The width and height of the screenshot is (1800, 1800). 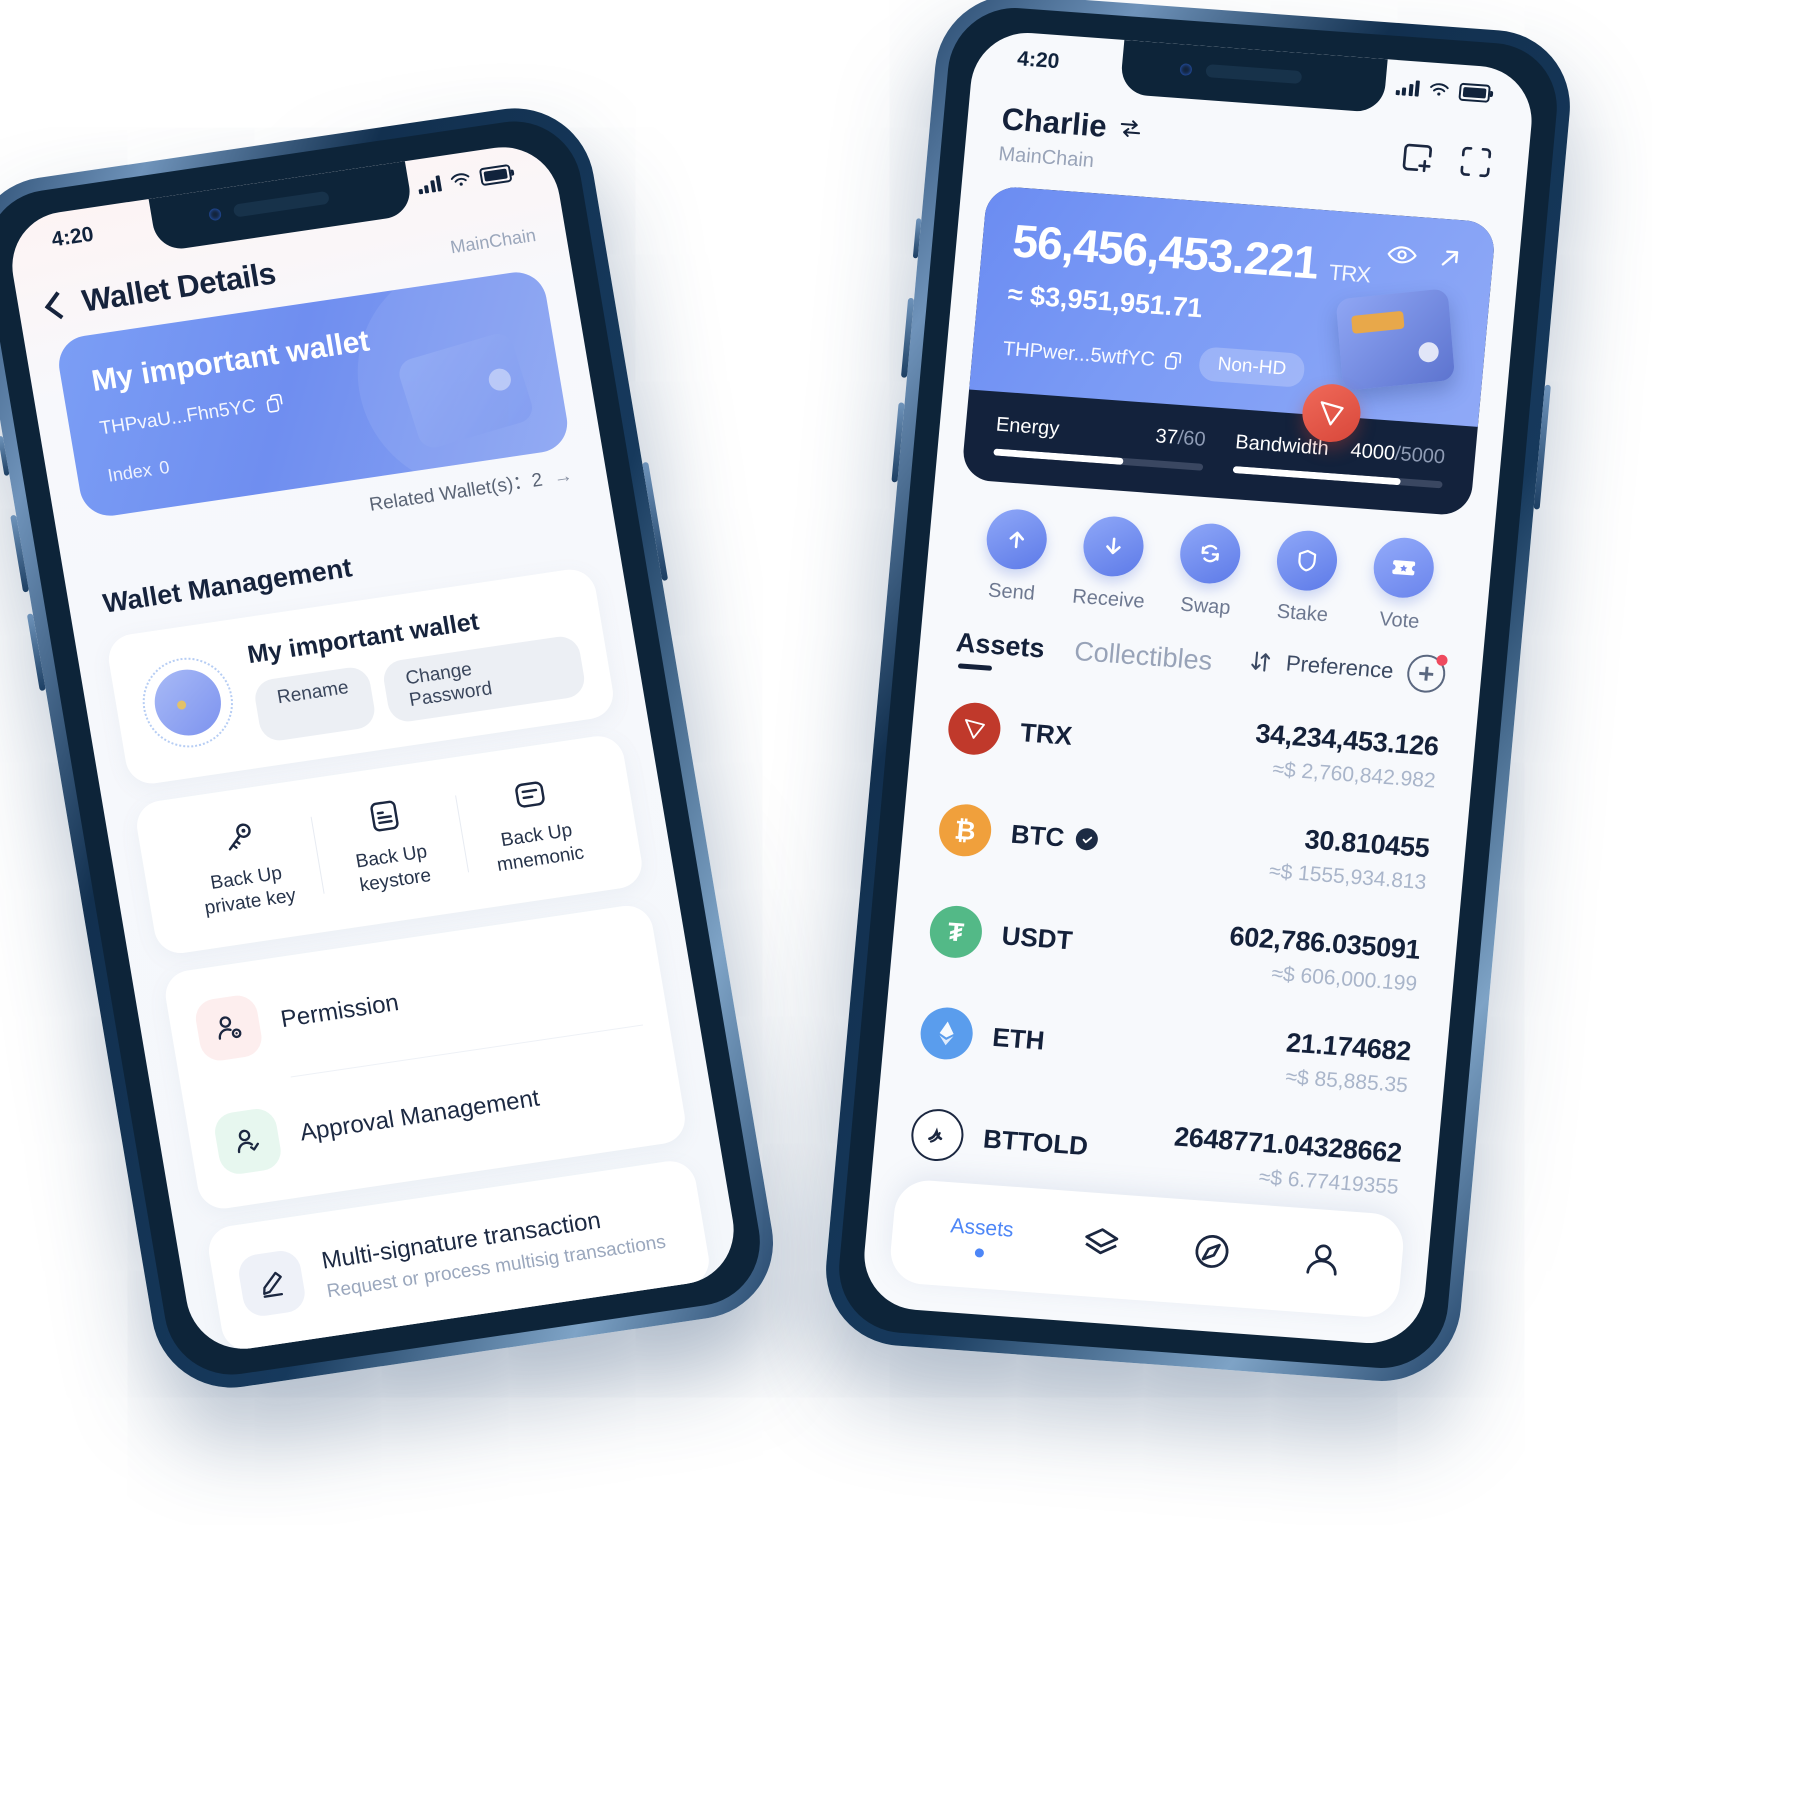 I want to click on add-wallet-icon, so click(x=1417, y=158).